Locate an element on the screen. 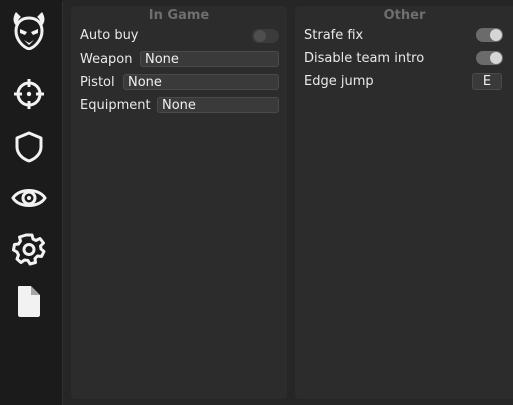 The height and width of the screenshot is (405, 513). auto-buy-toggle is located at coordinates (265, 36).